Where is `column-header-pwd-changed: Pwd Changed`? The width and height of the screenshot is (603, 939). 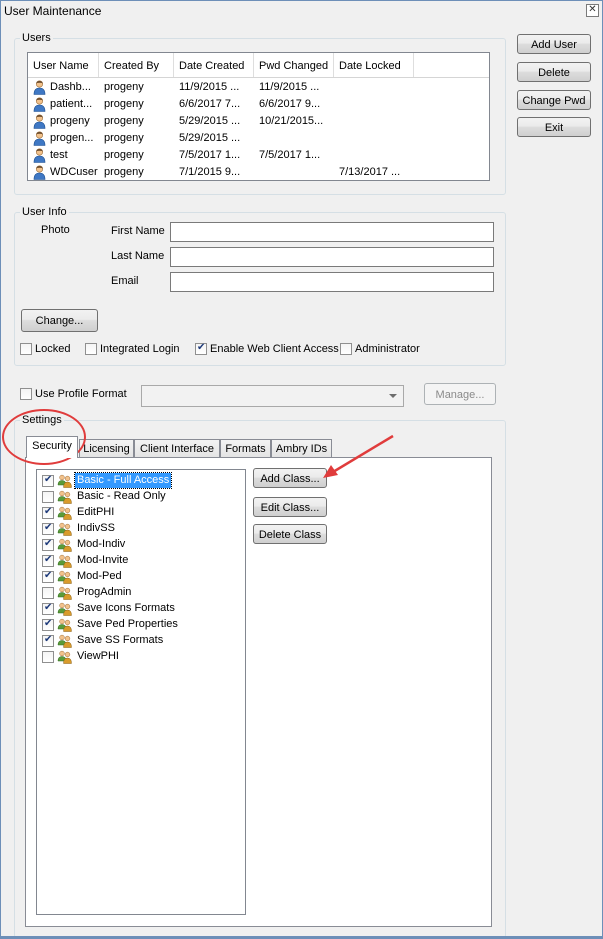 column-header-pwd-changed: Pwd Changed is located at coordinates (294, 65).